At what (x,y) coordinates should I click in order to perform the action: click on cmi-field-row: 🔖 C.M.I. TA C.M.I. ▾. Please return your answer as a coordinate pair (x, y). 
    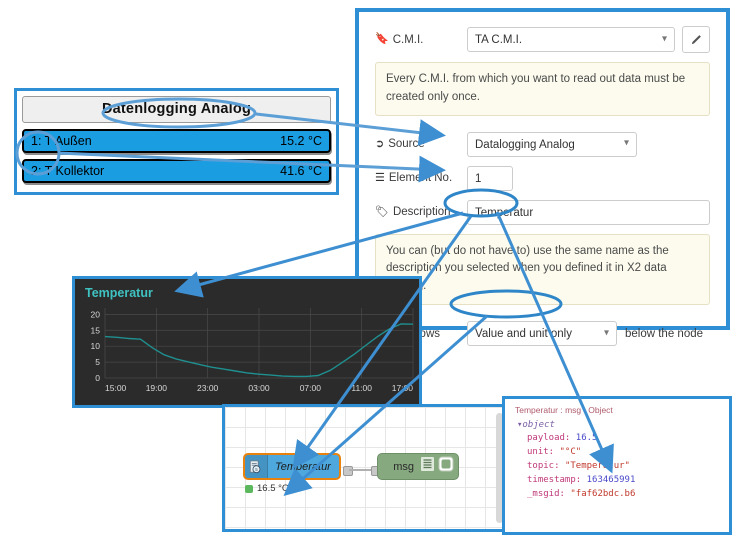
    Looking at the image, I should click on (542, 39).